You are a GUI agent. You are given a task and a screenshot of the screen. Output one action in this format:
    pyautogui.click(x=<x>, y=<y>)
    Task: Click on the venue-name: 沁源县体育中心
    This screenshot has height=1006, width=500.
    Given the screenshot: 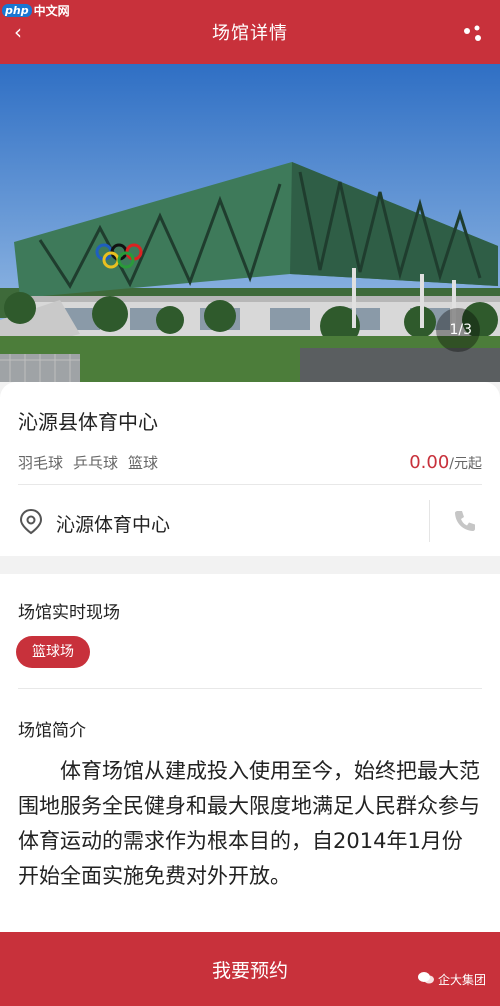 What is the action you would take?
    pyautogui.click(x=88, y=422)
    